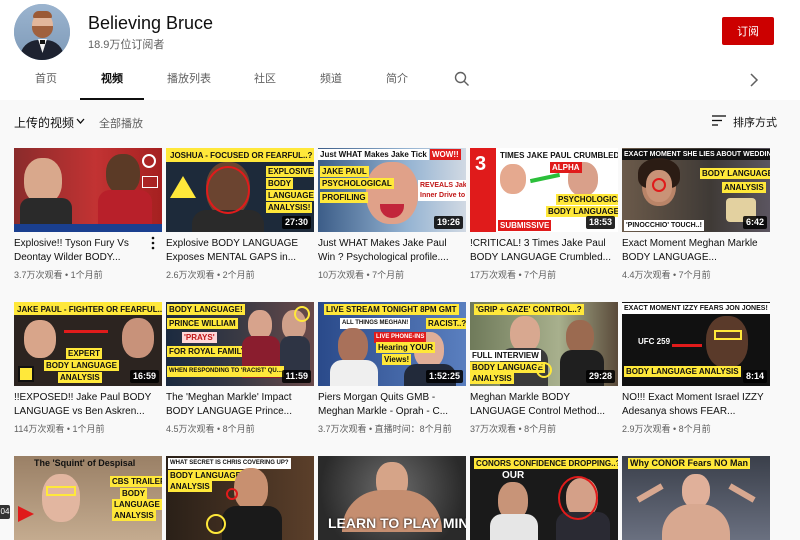  I want to click on channel-tabs: 首页 视频 播放列表 社区 频道 简介, so click(400, 81).